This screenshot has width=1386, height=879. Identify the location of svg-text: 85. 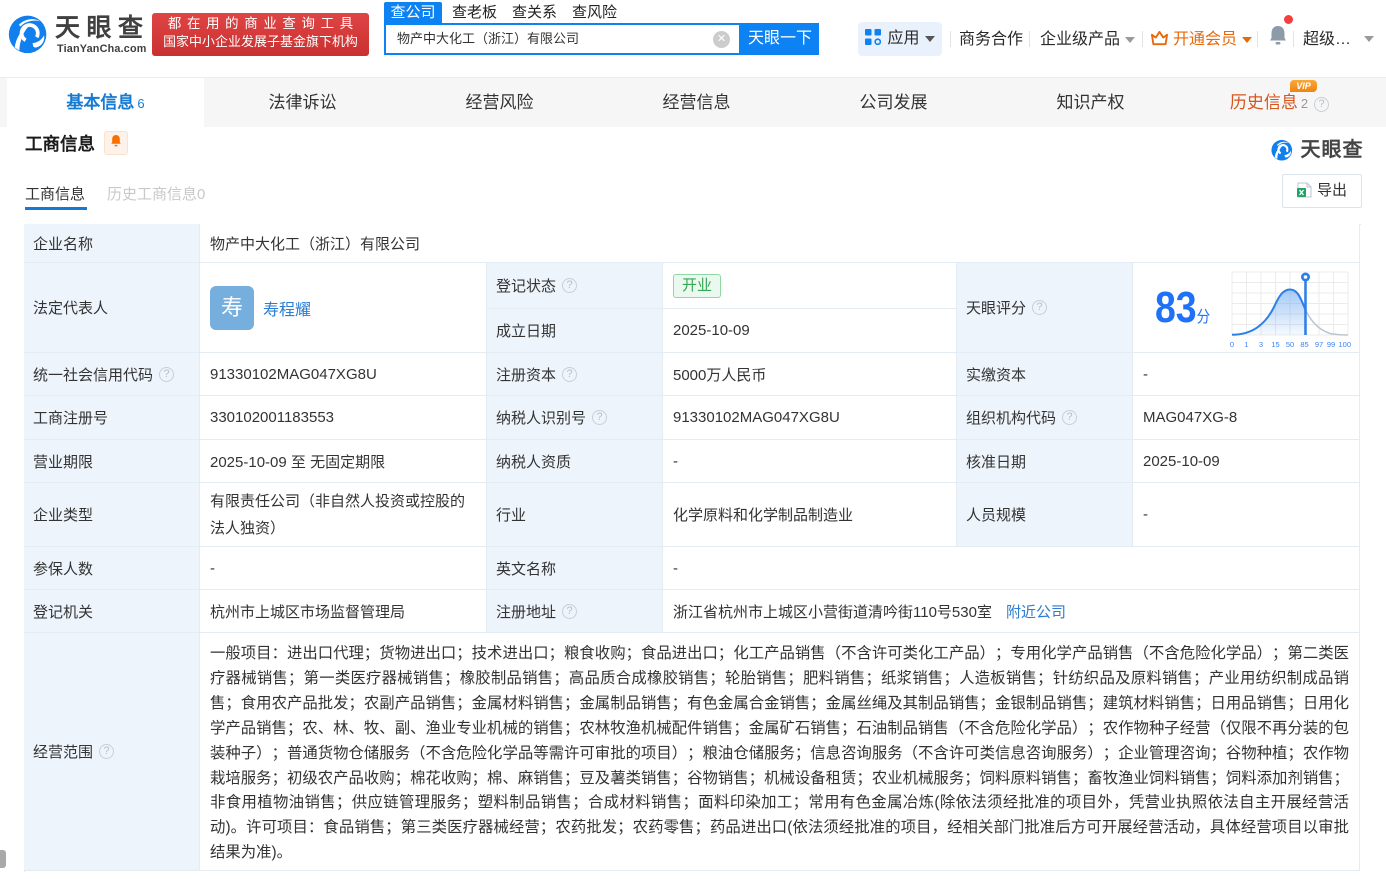
(1304, 344).